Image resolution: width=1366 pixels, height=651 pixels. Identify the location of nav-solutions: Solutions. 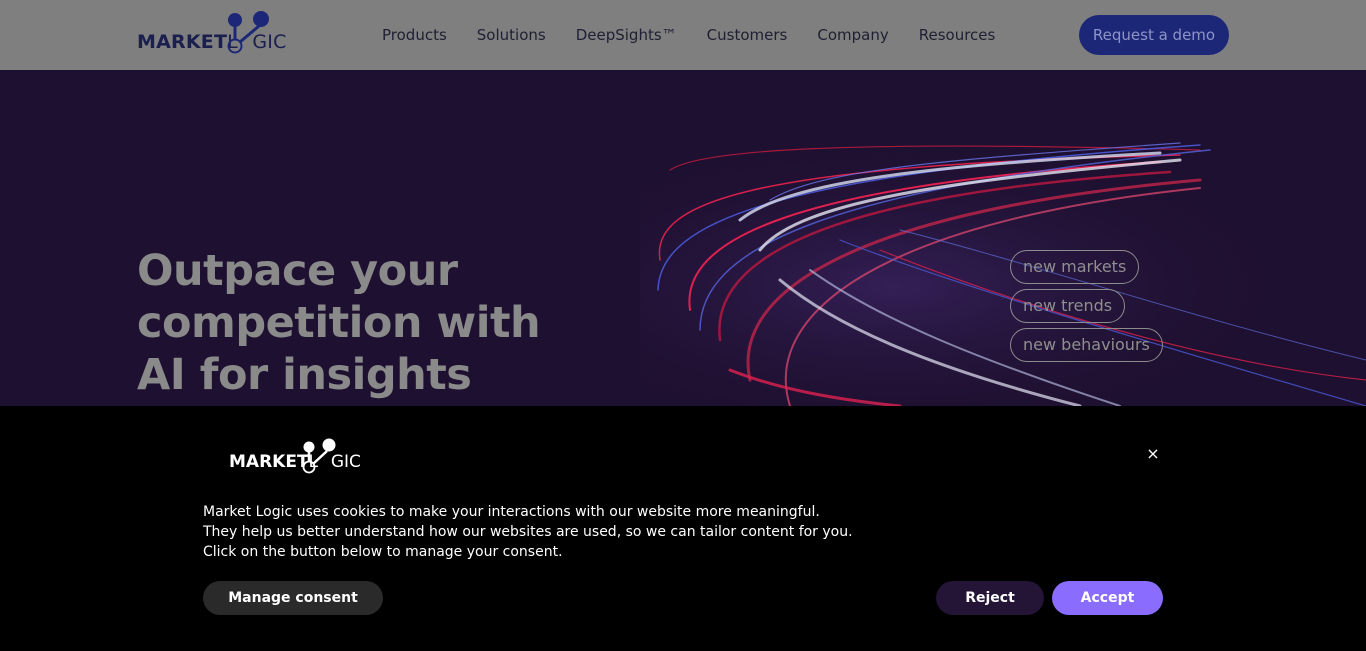
(511, 35).